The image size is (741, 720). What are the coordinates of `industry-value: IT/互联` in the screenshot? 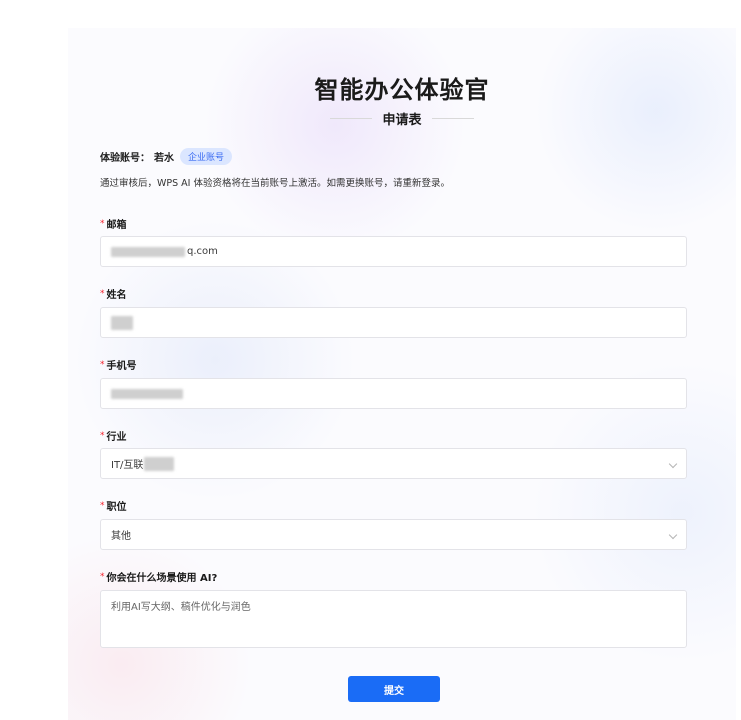 It's located at (127, 465).